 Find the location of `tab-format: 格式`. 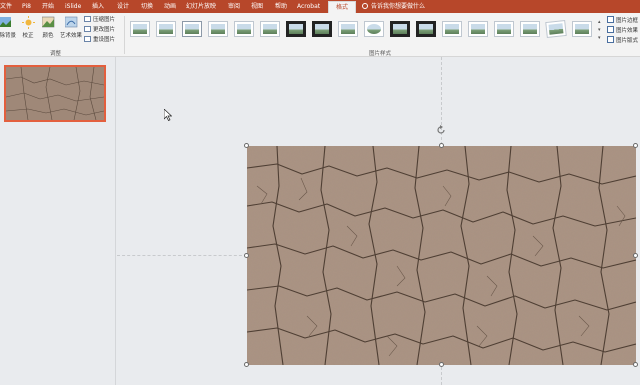

tab-format: 格式 is located at coordinates (342, 7).